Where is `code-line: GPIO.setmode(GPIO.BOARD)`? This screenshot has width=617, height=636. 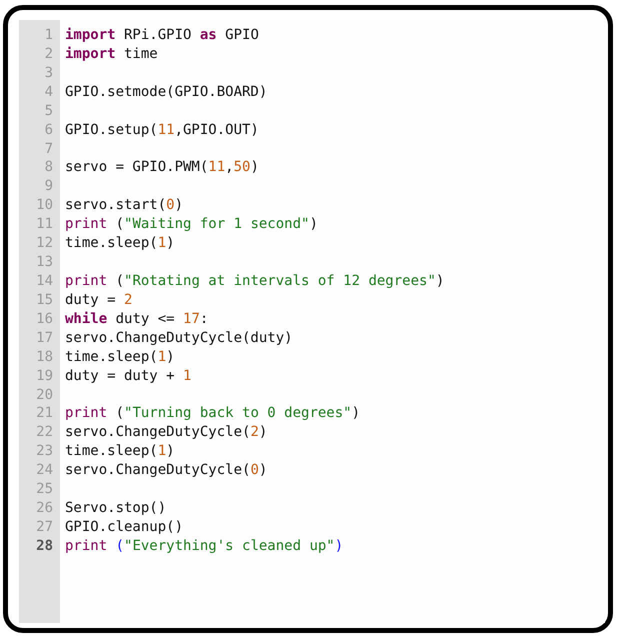 code-line: GPIO.setmode(GPIO.BOARD) is located at coordinates (166, 92).